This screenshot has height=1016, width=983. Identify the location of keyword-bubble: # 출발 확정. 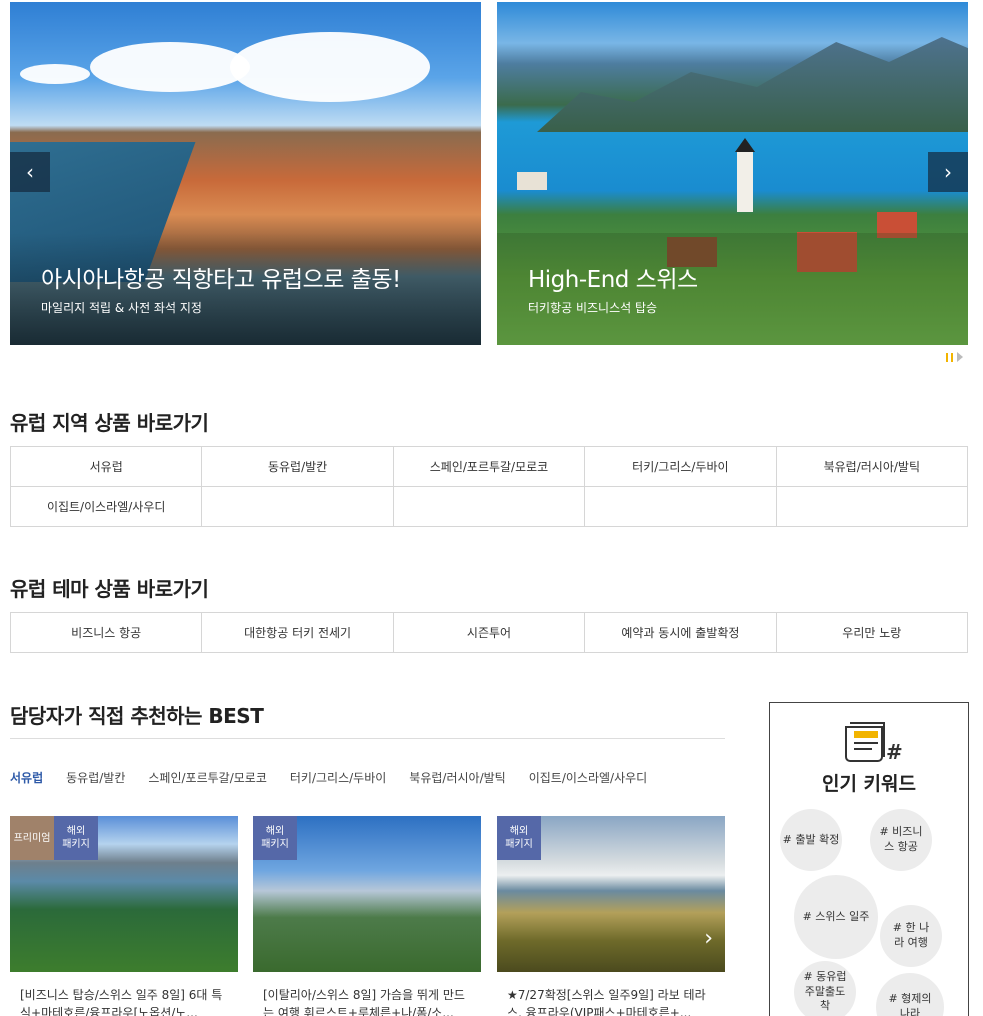
(811, 840).